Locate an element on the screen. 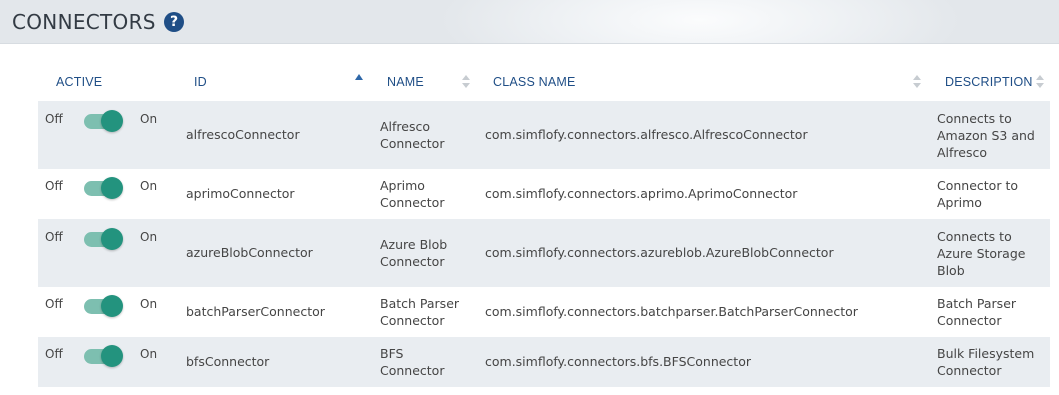 The height and width of the screenshot is (395, 1059). connector-description-line: Blob is located at coordinates (951, 270).